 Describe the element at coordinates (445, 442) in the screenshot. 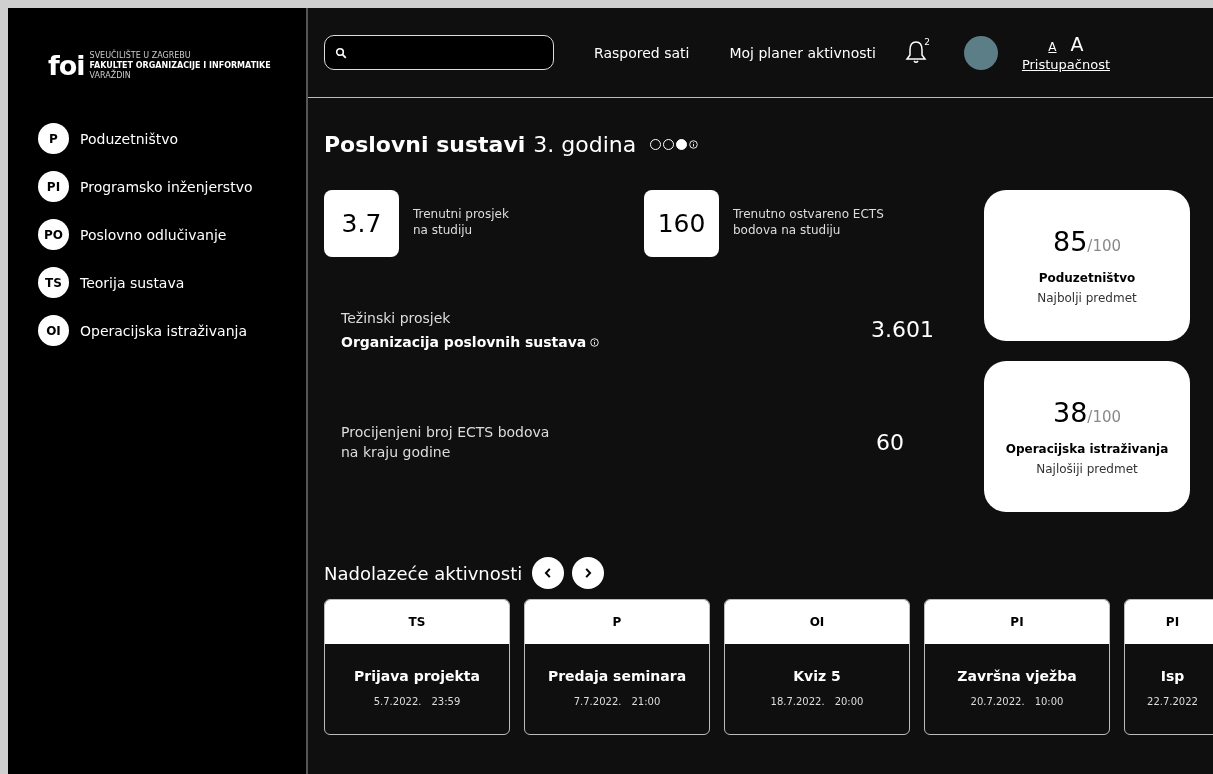

I see `metric-label: Procijenjeni broj ECTS bodova na kraju godine` at that location.